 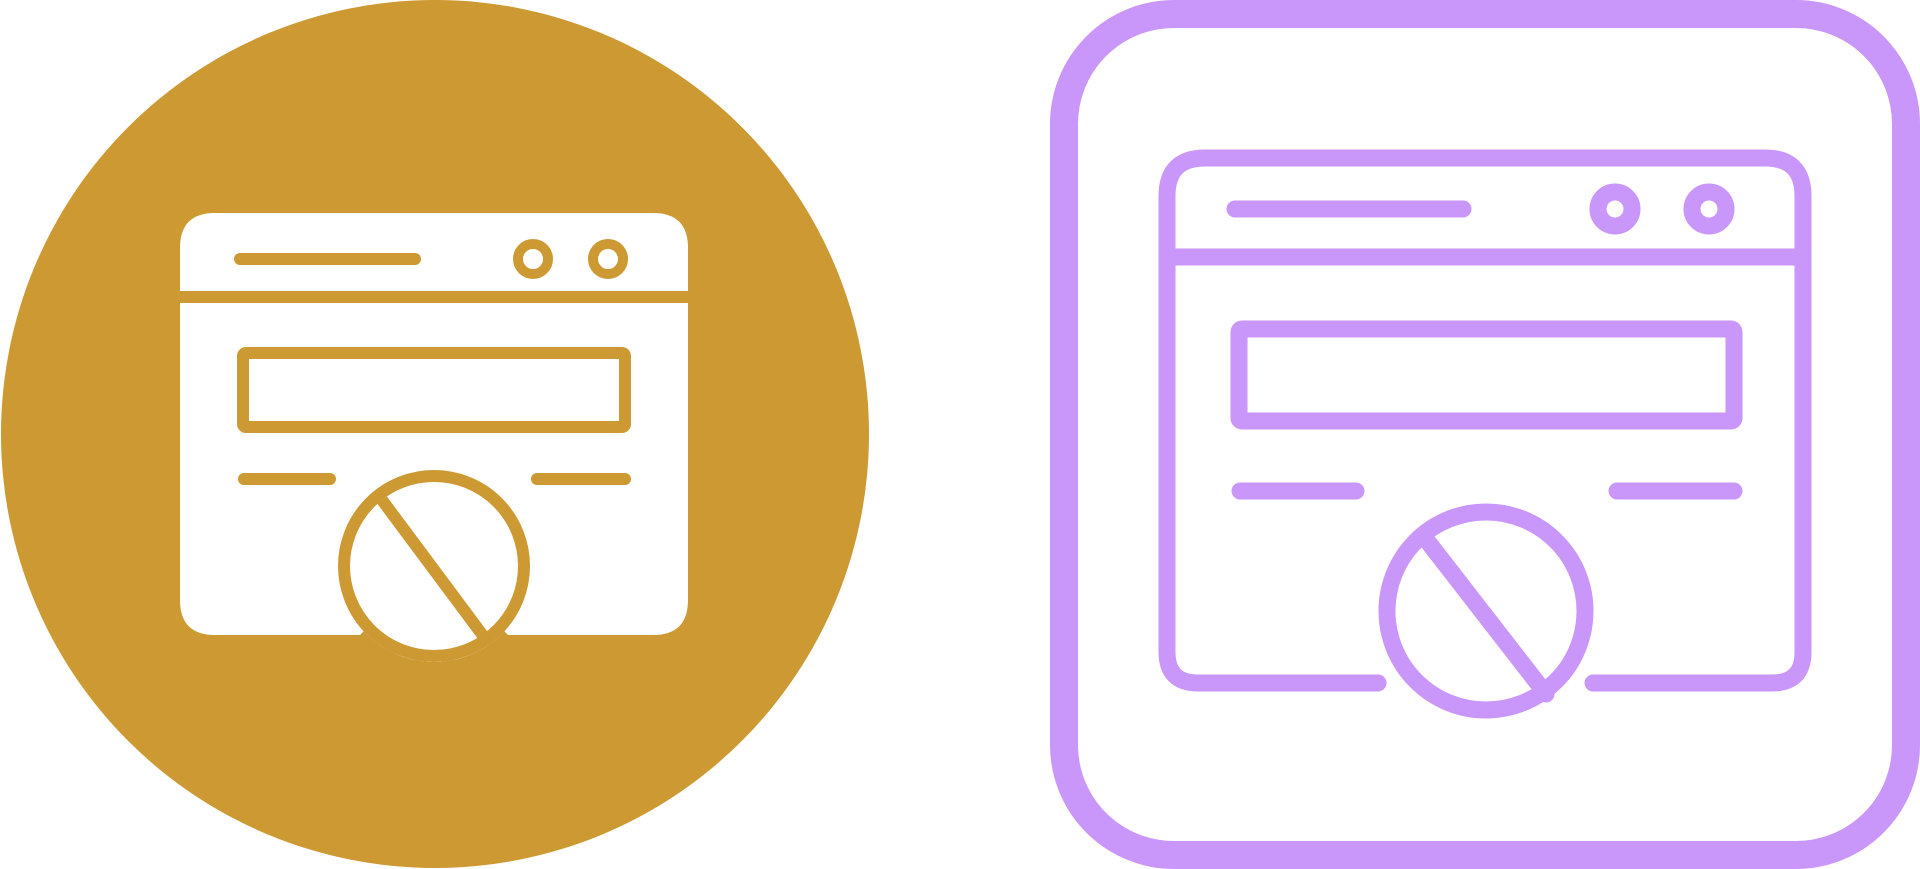 What do you see at coordinates (434, 252) in the screenshot?
I see `browser-title-bar` at bounding box center [434, 252].